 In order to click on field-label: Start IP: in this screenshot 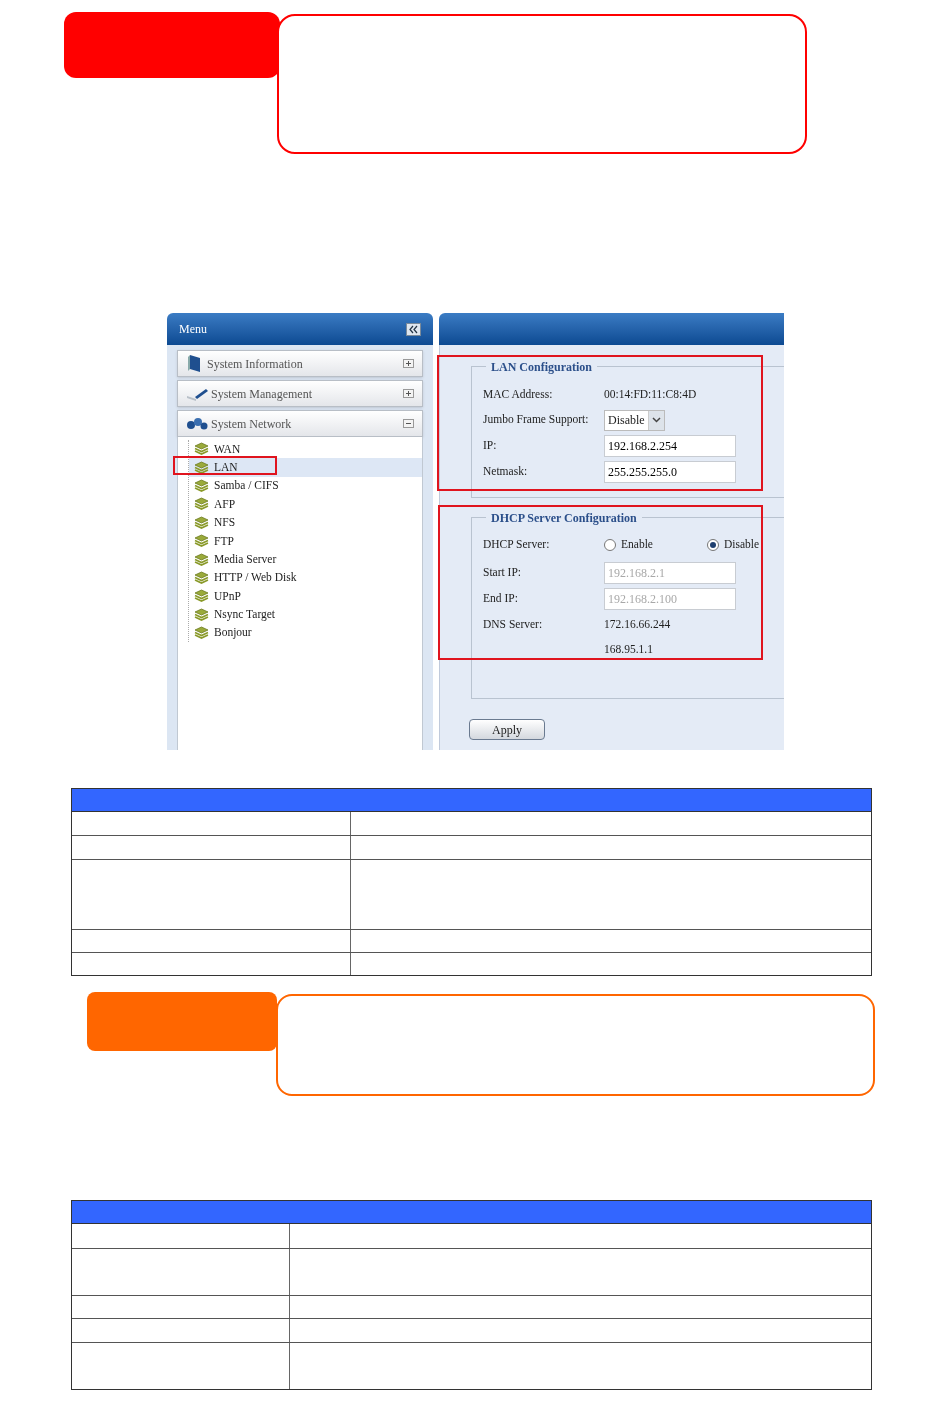, I will do `click(502, 573)`.